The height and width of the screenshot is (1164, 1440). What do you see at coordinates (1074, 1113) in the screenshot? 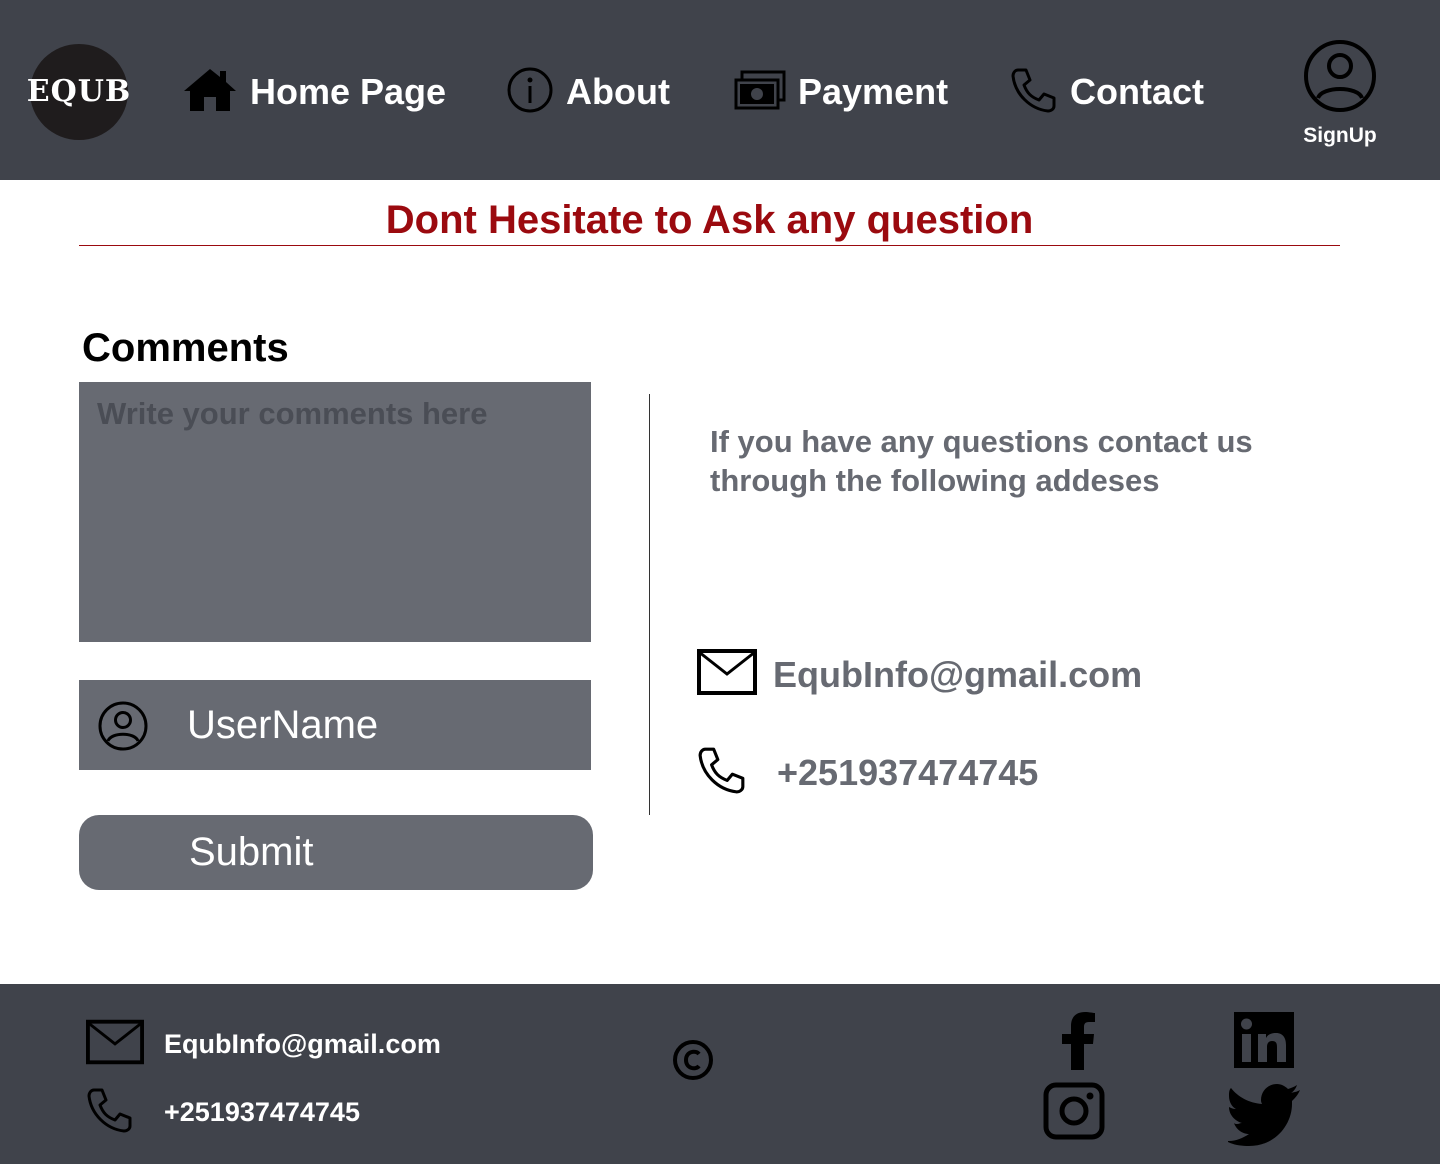
I see `instagram-icon` at bounding box center [1074, 1113].